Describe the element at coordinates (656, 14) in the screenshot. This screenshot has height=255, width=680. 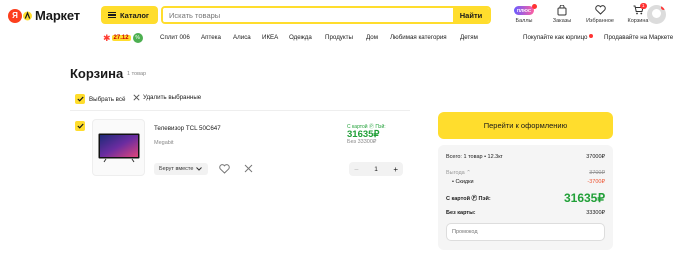
I see `avatar` at that location.